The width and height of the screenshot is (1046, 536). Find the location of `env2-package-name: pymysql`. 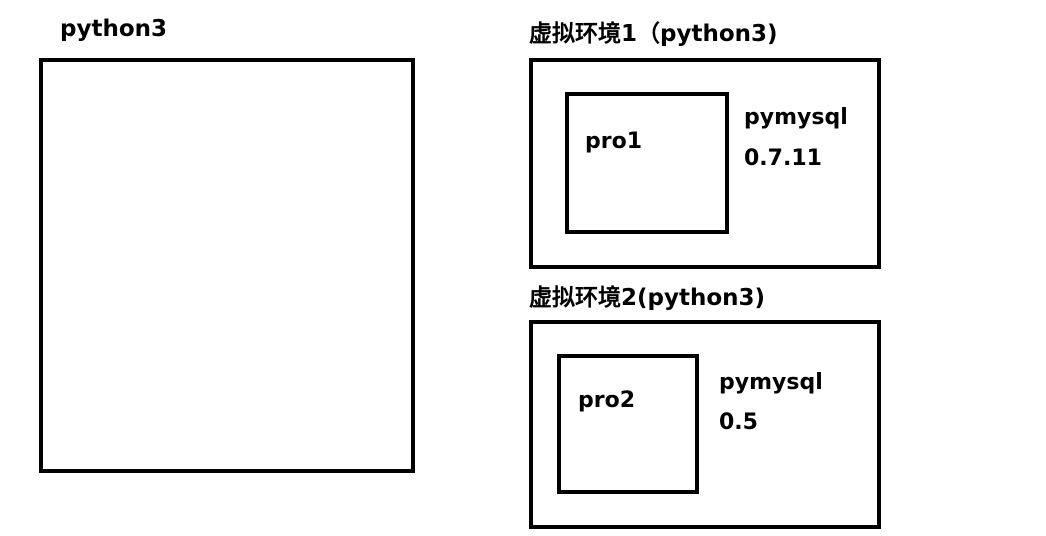

env2-package-name: pymysql is located at coordinates (771, 382).